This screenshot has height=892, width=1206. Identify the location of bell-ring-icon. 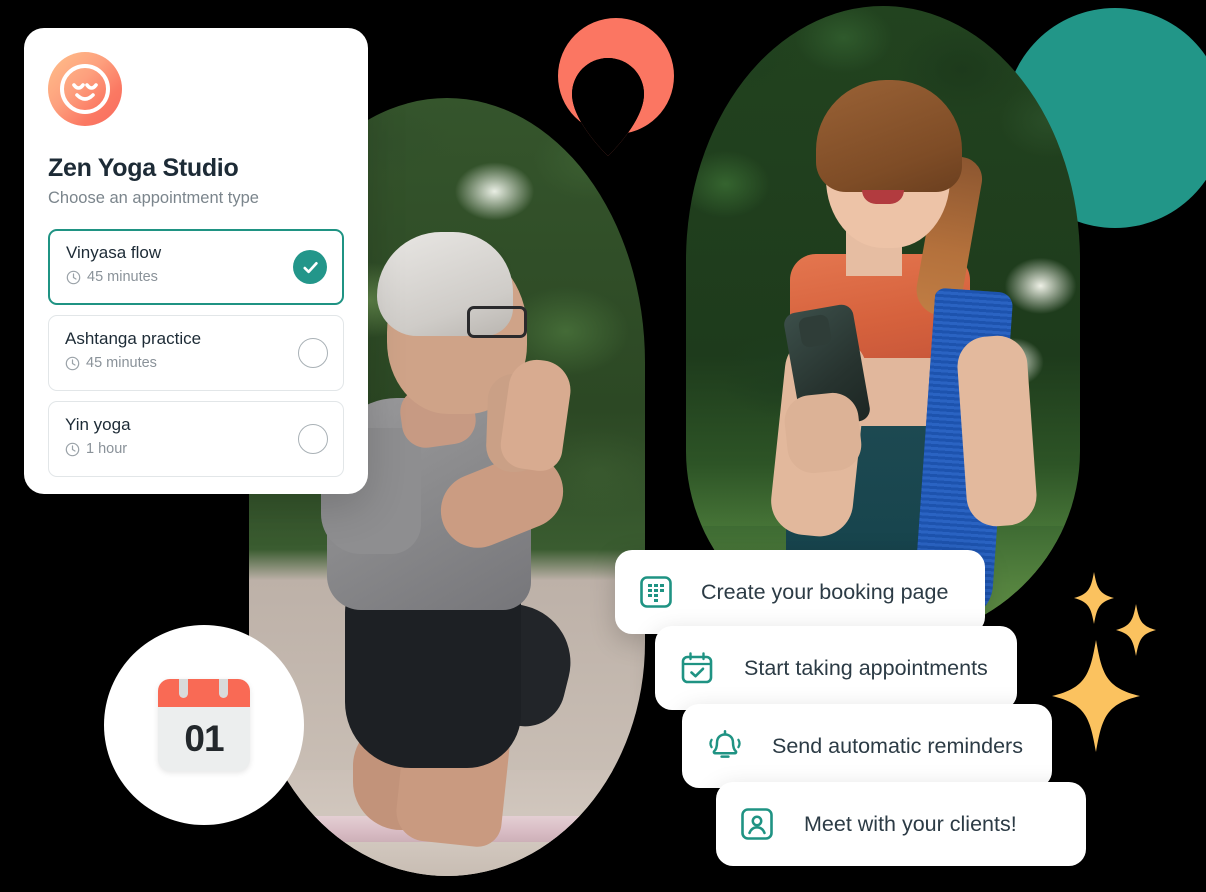
(725, 746).